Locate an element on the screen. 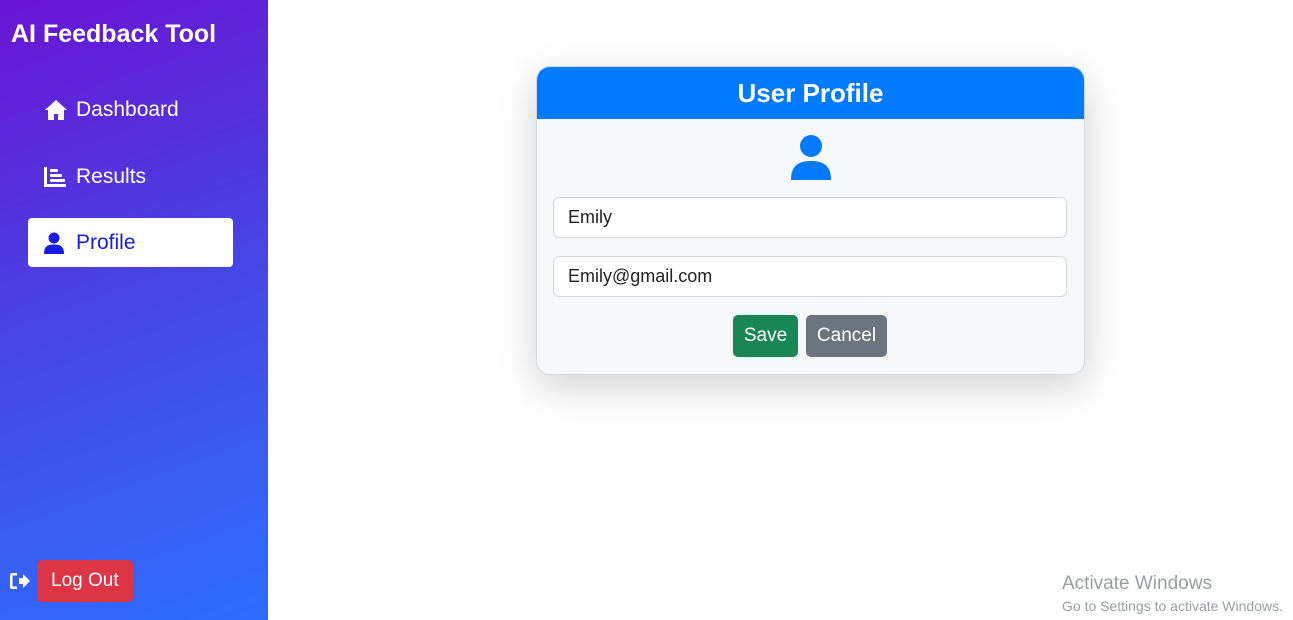  bar-chart-icon is located at coordinates (57, 177).